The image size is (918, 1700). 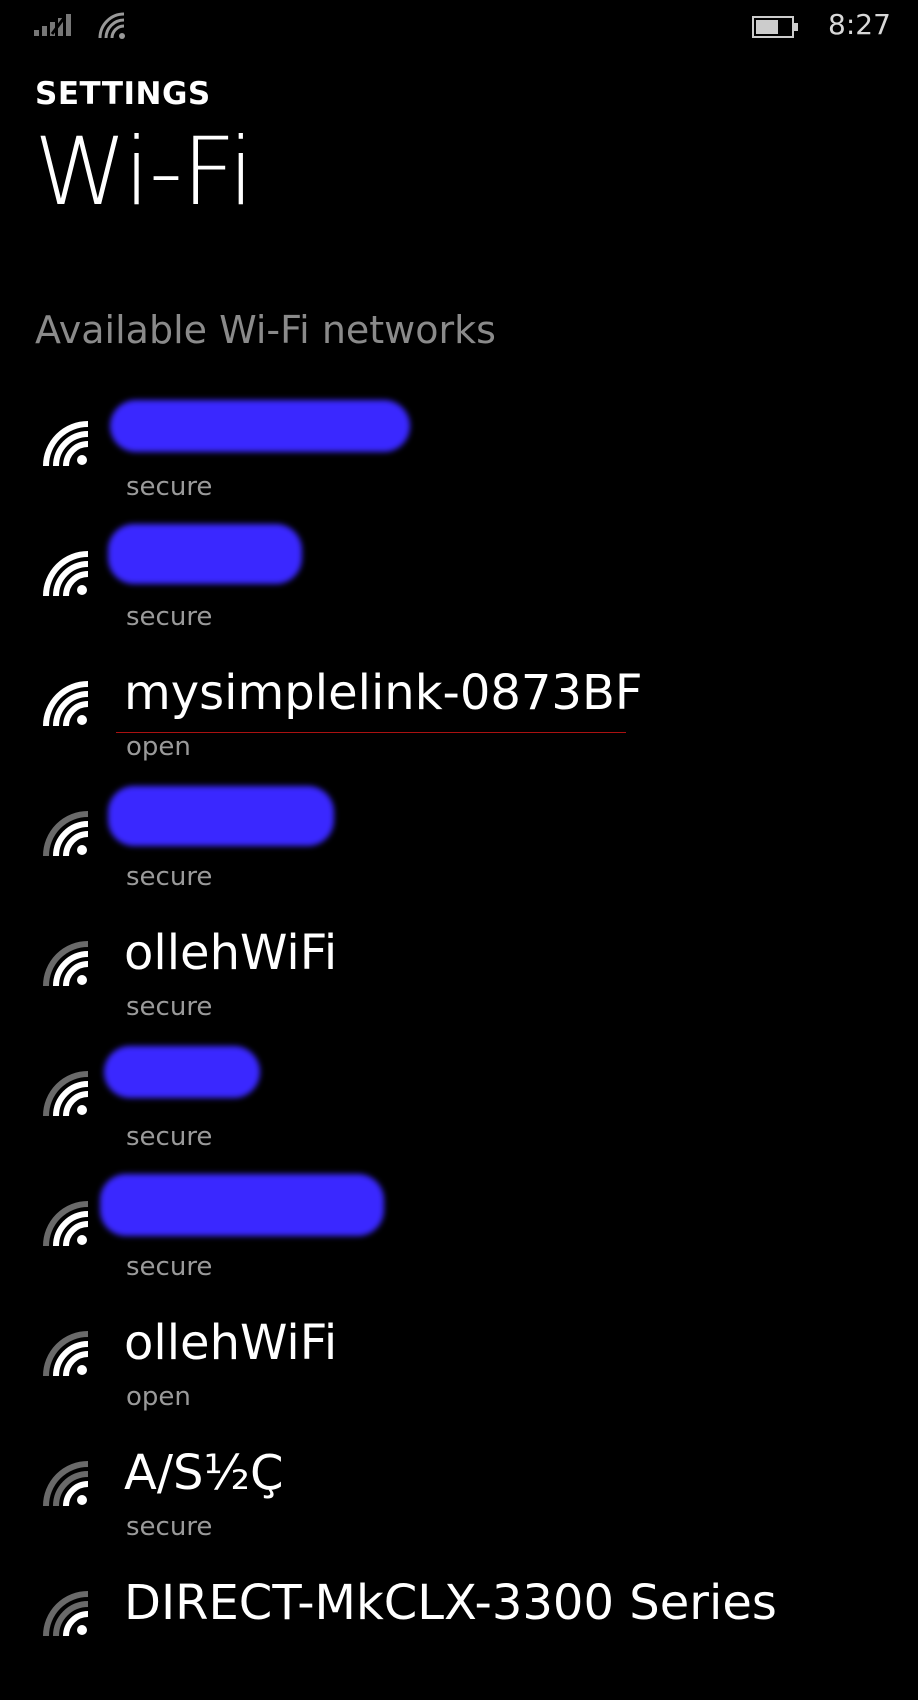 What do you see at coordinates (383, 693) in the screenshot?
I see `network-name: mysimplelink-0873BF` at bounding box center [383, 693].